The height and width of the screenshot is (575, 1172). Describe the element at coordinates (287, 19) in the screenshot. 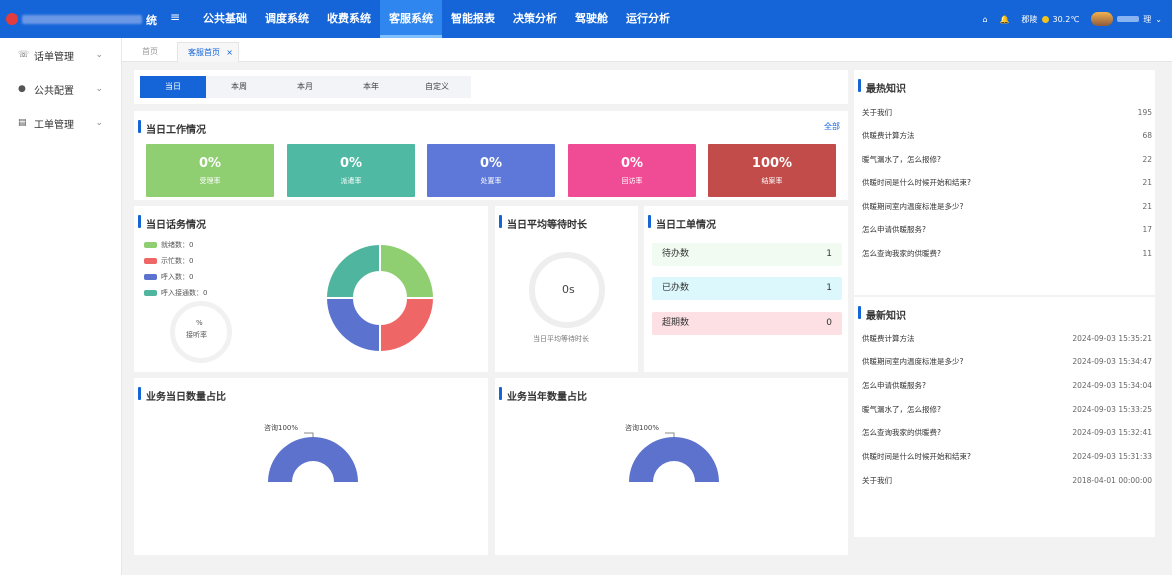

I see `nav-dispatch-system: 调度系统` at that location.